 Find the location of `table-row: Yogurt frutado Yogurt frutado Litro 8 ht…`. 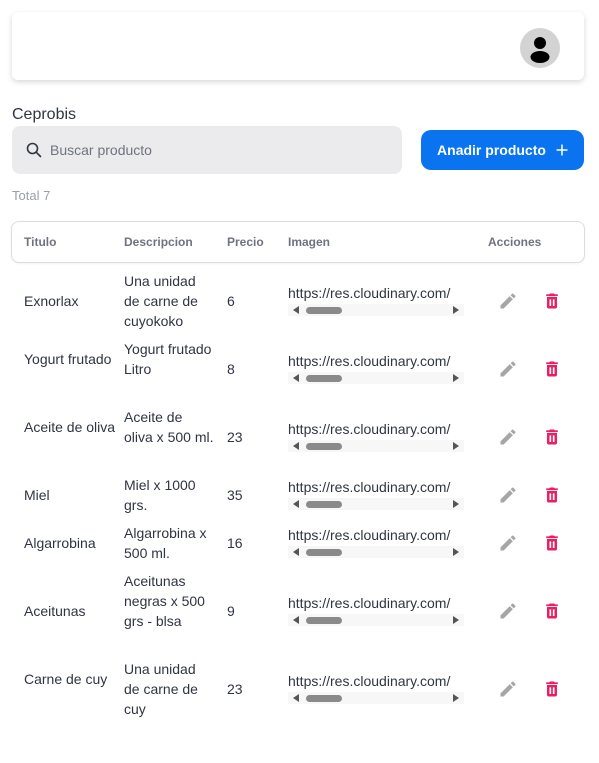

table-row: Yogurt frutado Yogurt frutado Litro 8 ht… is located at coordinates (298, 369).